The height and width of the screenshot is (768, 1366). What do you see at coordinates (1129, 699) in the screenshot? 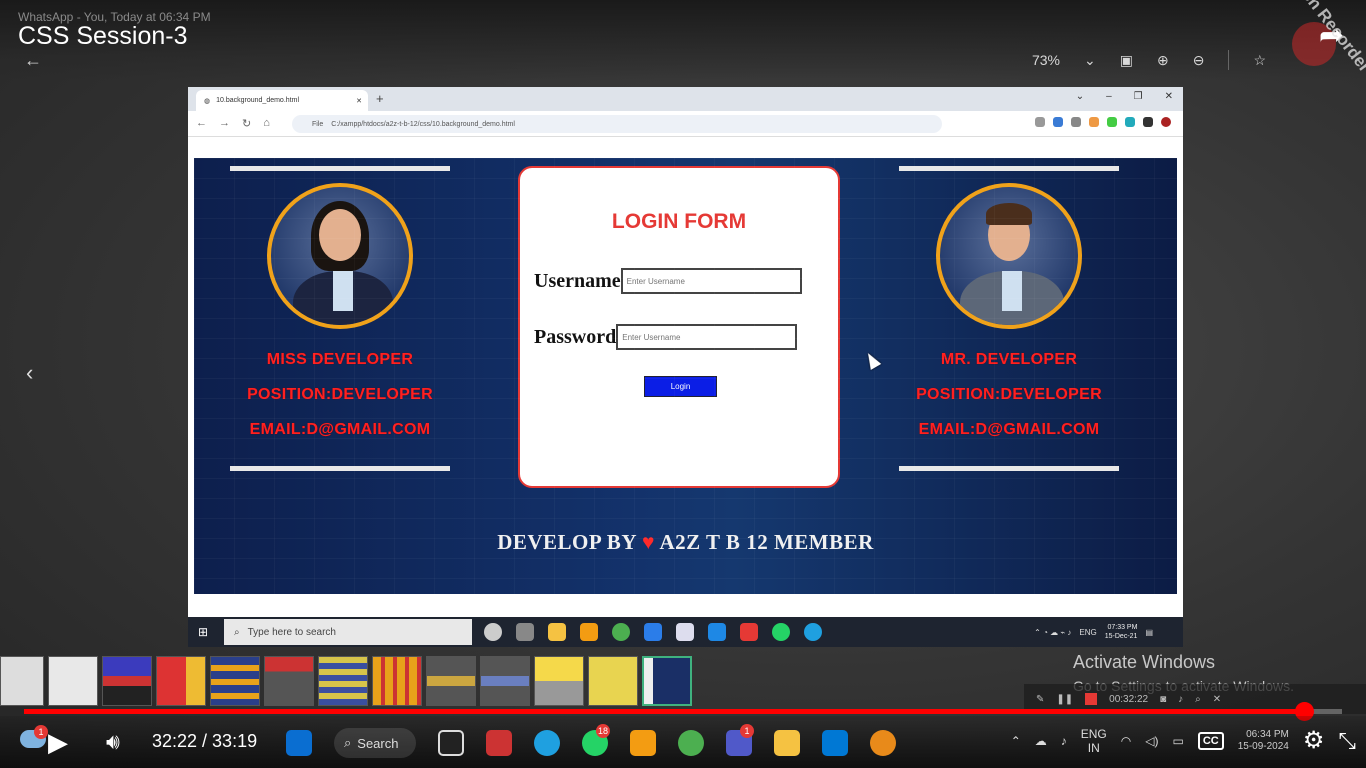
I see `recorder-timer: 00:32:22` at bounding box center [1129, 699].